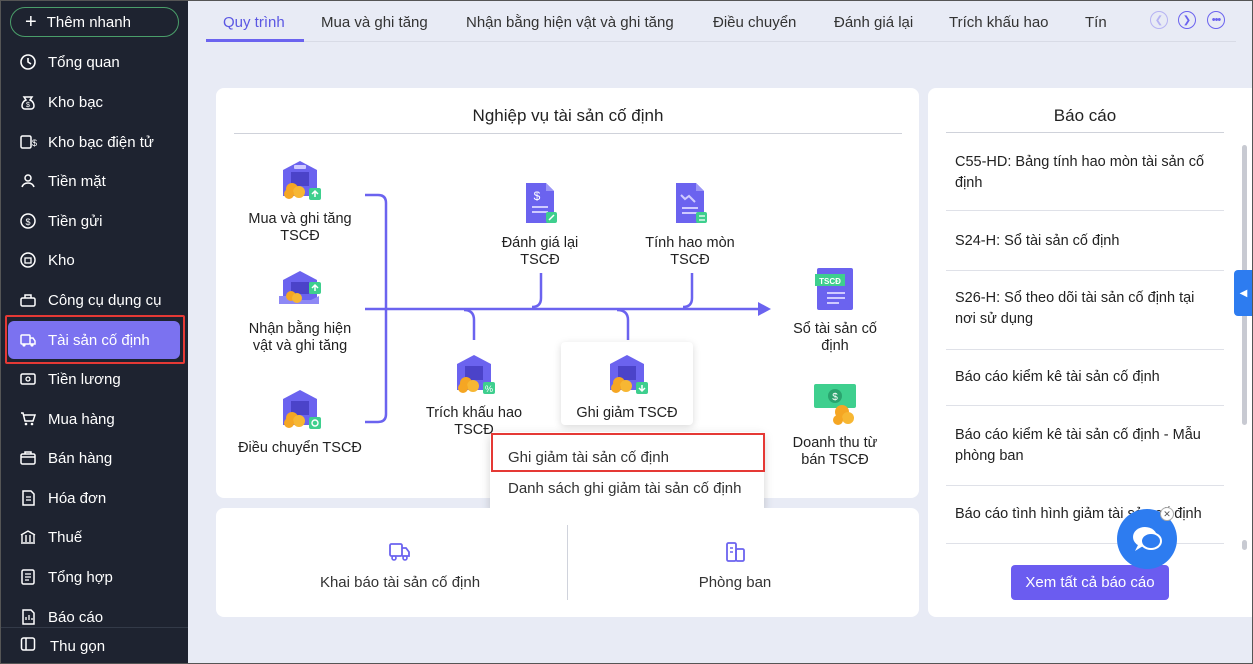  I want to click on report-title: Báo cáo, so click(1085, 115).